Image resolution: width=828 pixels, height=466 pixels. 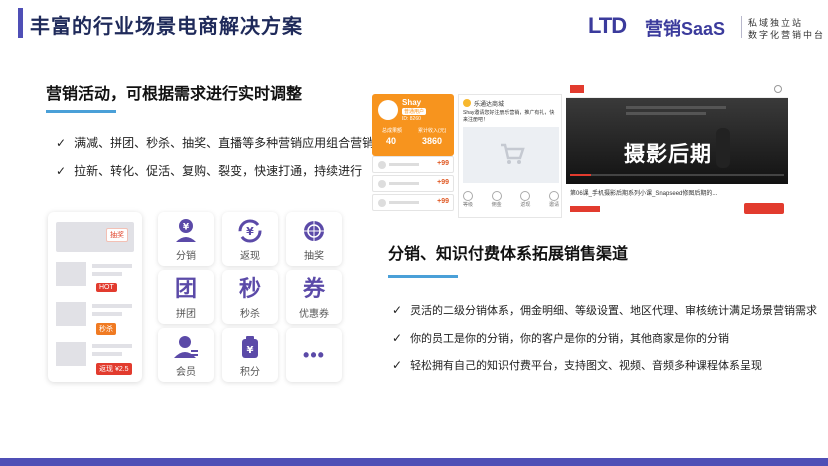 What do you see at coordinates (95, 297) in the screenshot?
I see `phone-mockup: 抽奖 HOT 秒杀 返现 ¥2.5` at bounding box center [95, 297].